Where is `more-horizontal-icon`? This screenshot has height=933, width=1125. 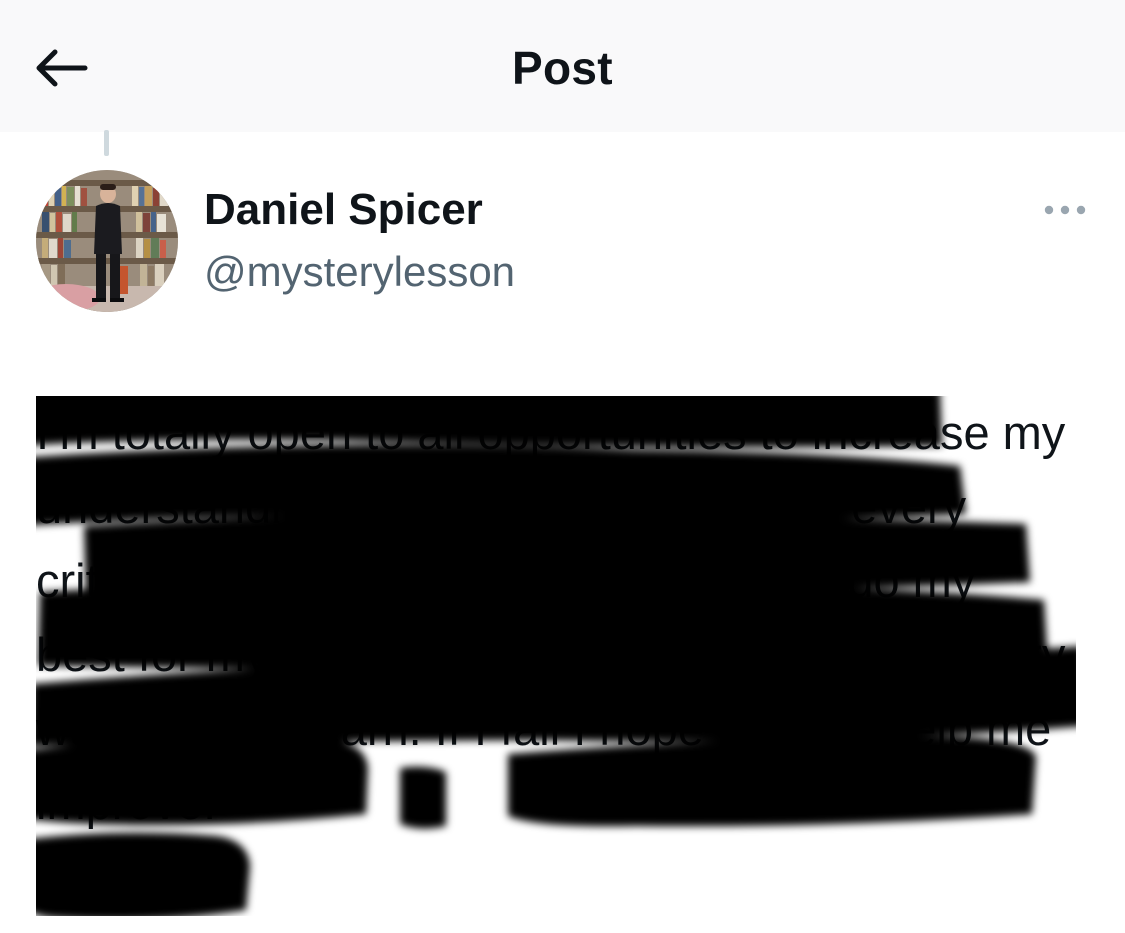 more-horizontal-icon is located at coordinates (1065, 210).